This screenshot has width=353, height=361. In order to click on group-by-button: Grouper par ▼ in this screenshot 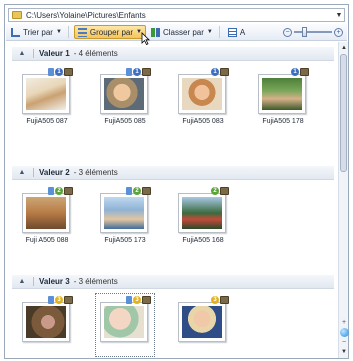, I will do `click(109, 32)`.